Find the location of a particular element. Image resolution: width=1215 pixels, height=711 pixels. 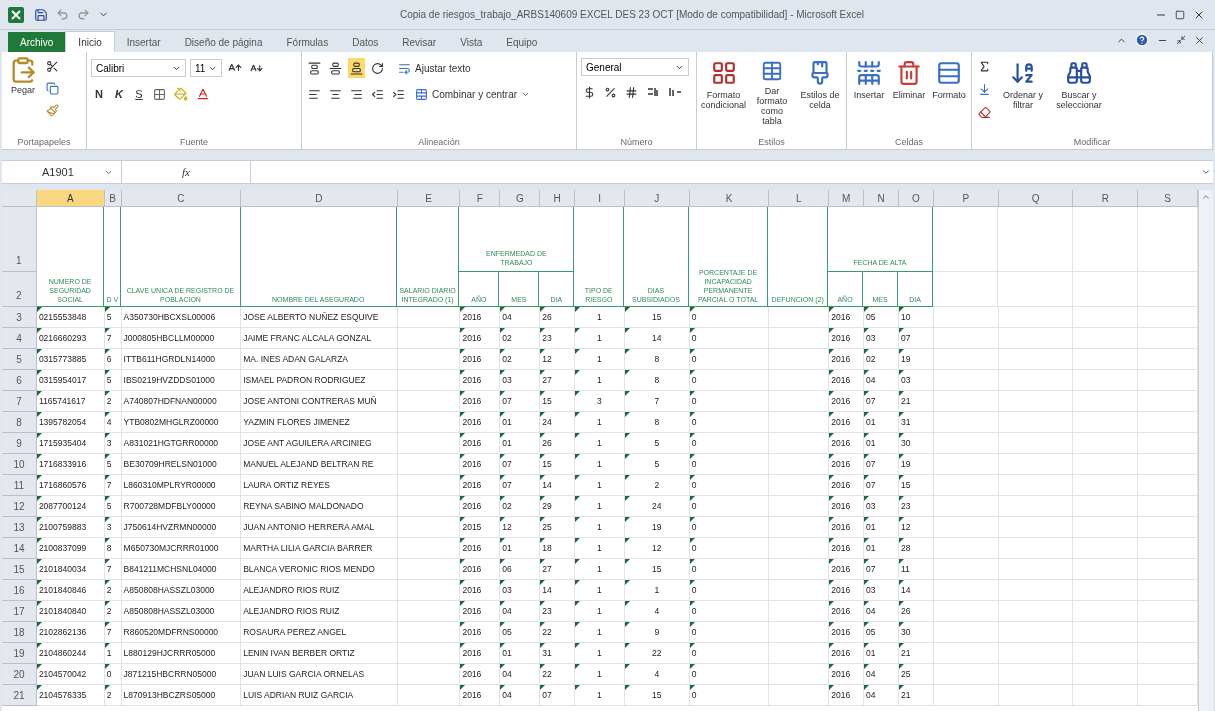

table-cell-text: 3 is located at coordinates (599, 401).